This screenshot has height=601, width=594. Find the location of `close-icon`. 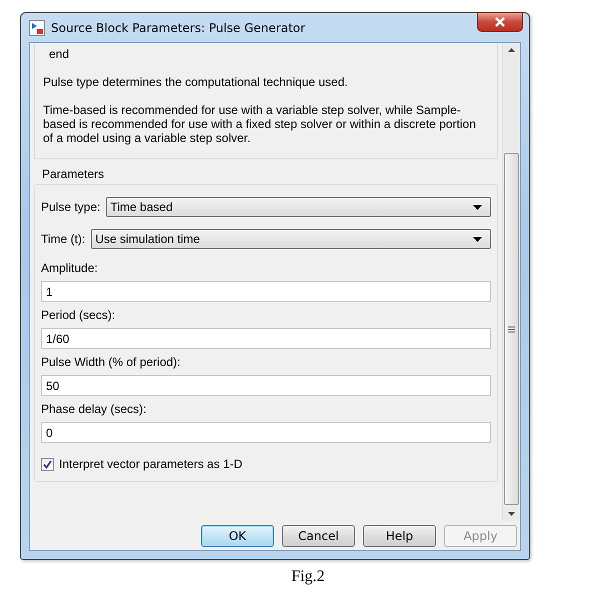

close-icon is located at coordinates (500, 22).